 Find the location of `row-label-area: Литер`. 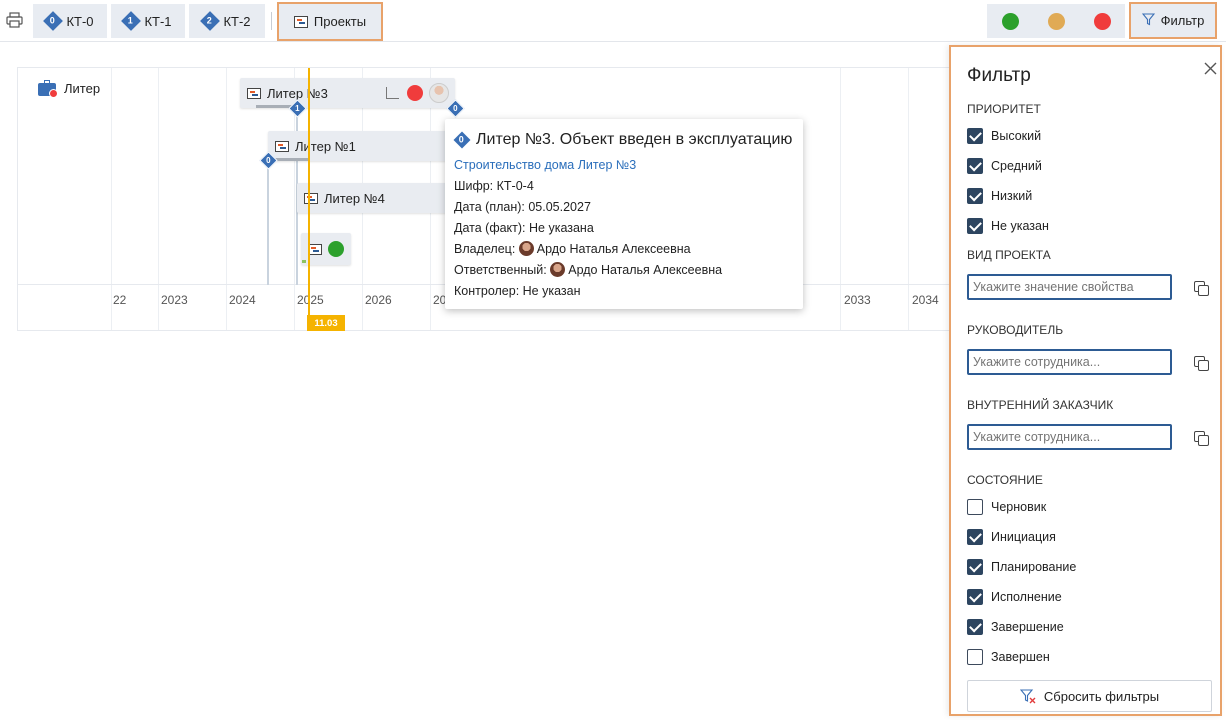

row-label-area: Литер is located at coordinates (69, 89).